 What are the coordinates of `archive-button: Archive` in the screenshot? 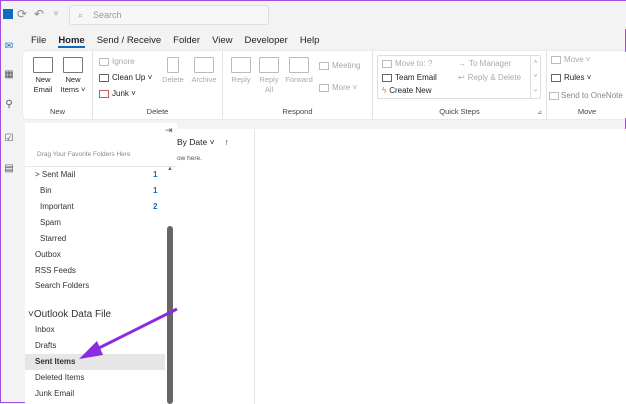 It's located at (204, 71).